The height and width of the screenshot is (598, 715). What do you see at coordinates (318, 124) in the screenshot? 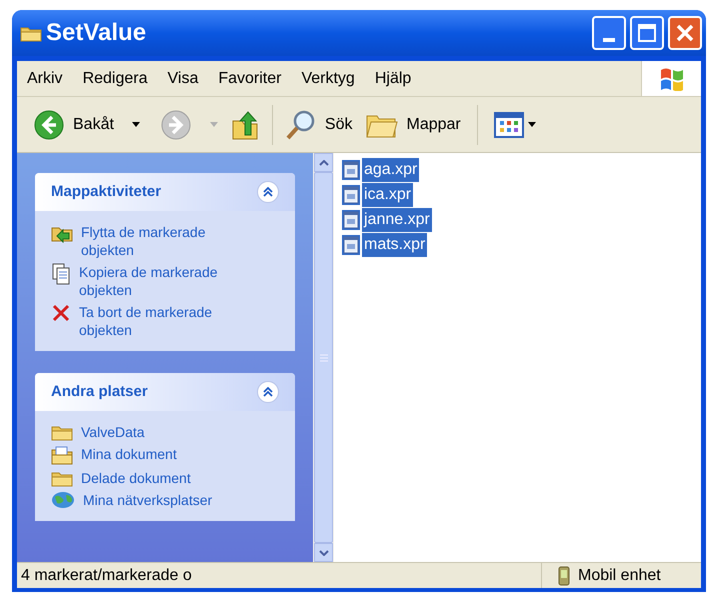
I see `search-button: Sök` at bounding box center [318, 124].